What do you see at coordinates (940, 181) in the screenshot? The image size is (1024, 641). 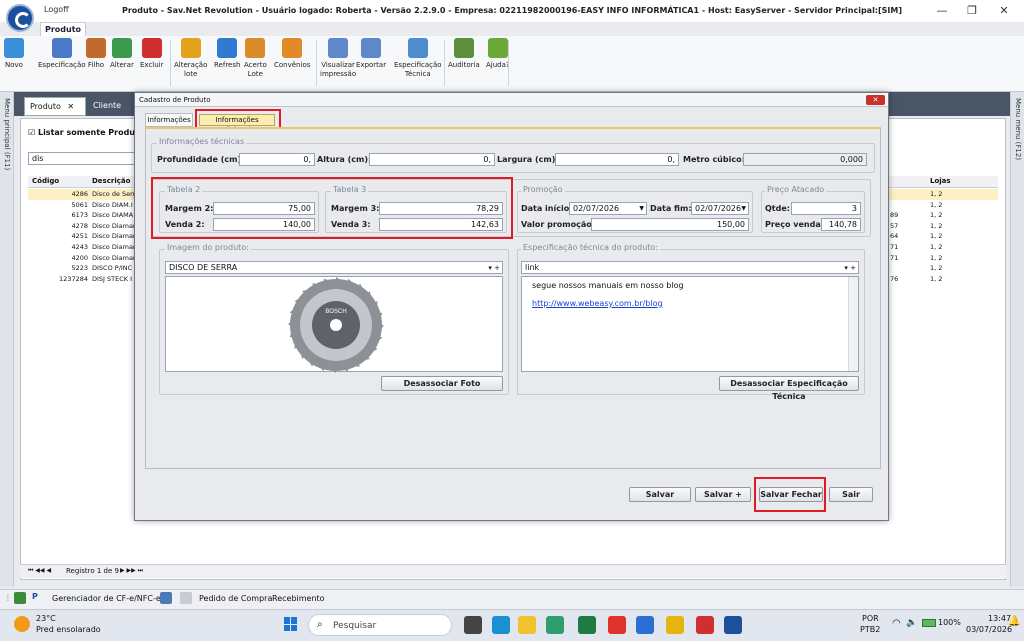 I see `col-lojas: Lojas` at bounding box center [940, 181].